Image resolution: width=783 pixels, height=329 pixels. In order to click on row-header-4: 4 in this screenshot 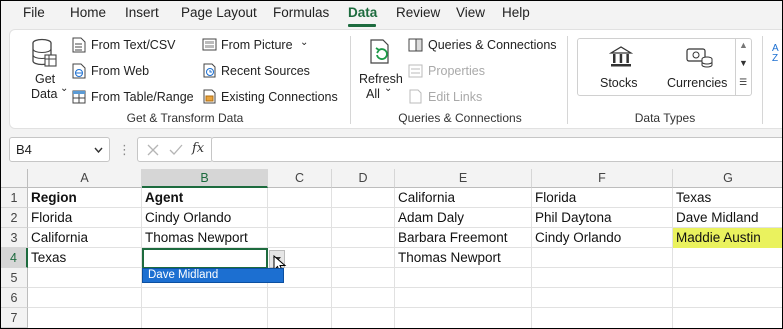, I will do `click(14, 258)`.